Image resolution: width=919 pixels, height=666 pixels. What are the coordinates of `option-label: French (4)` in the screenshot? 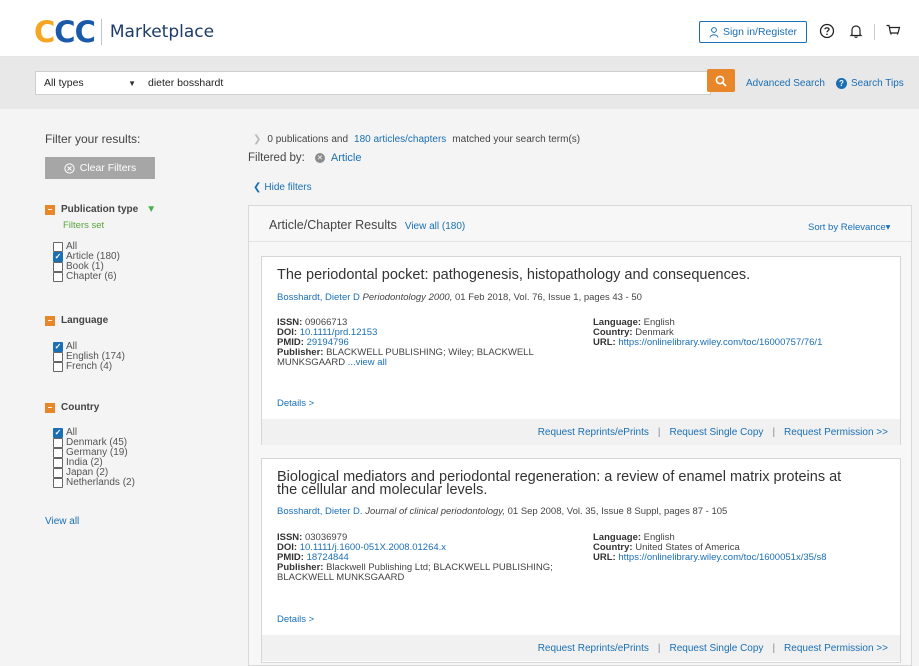 It's located at (89, 366).